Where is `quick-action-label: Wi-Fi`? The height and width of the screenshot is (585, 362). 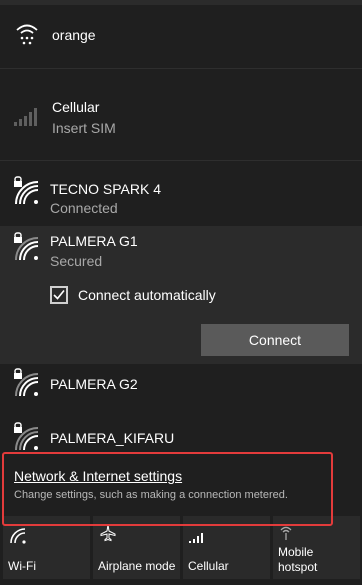
quick-action-label: Wi-Fi is located at coordinates (22, 566).